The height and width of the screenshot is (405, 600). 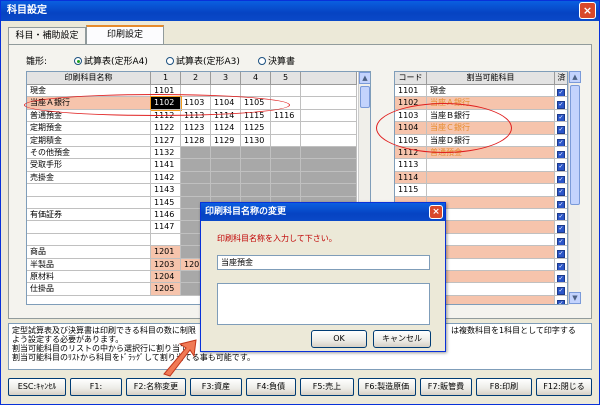 I want to click on list-name: 現金, so click(x=491, y=91).